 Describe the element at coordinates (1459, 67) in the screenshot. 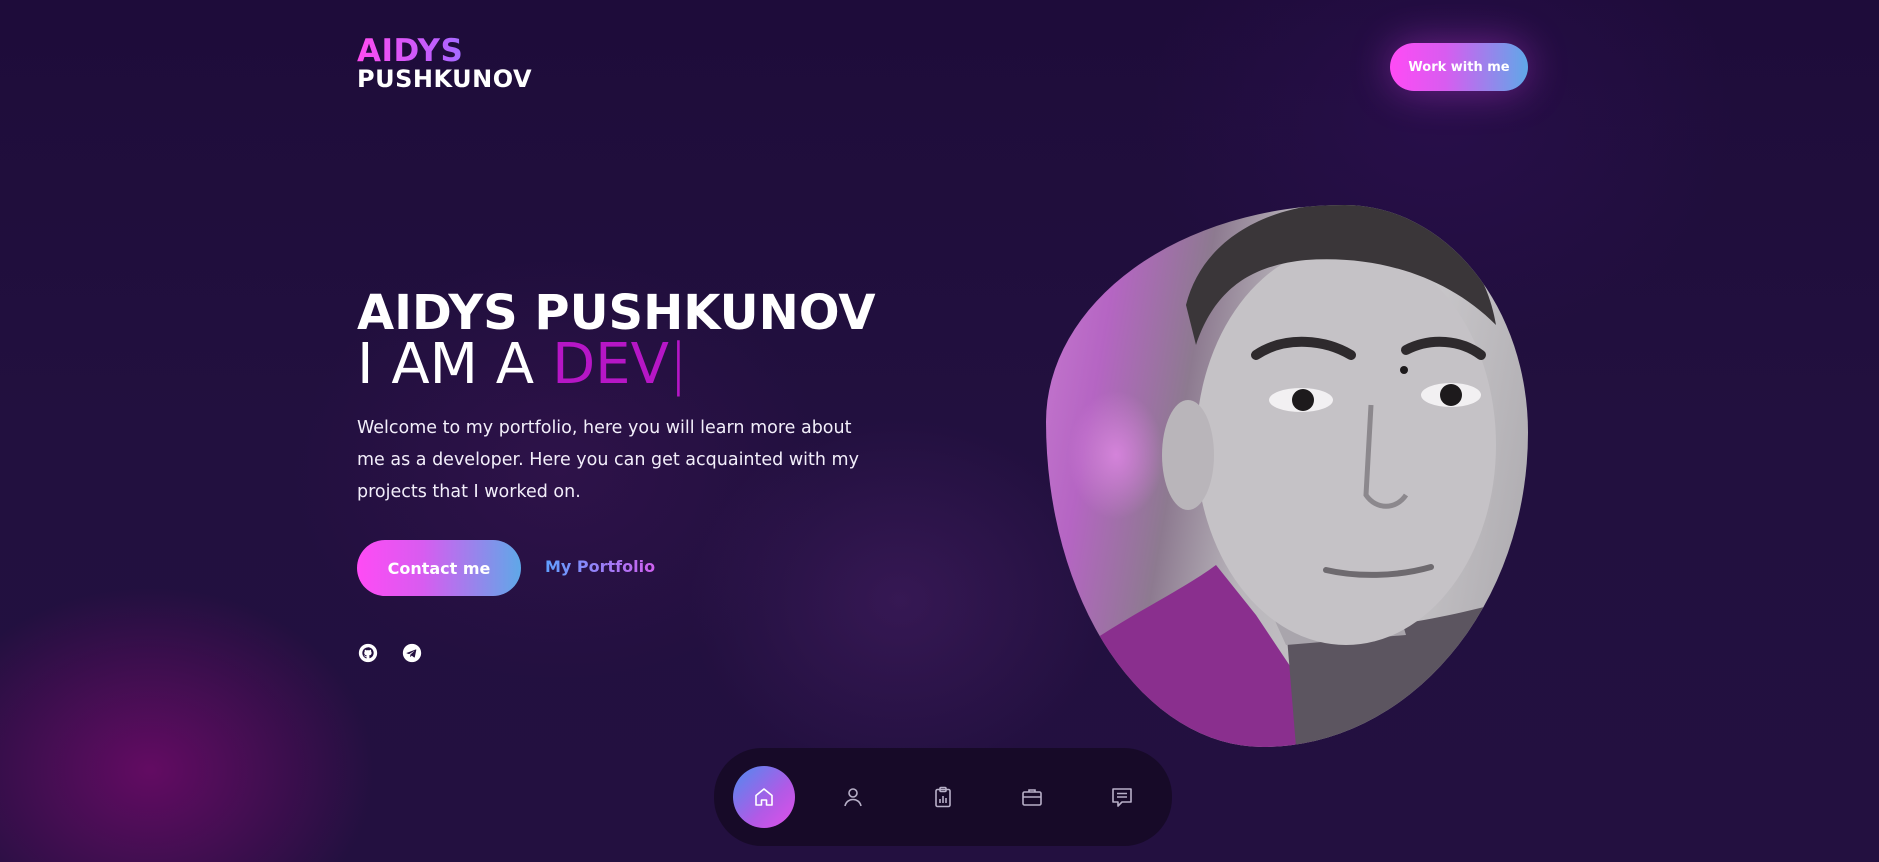

I see `work-with-me-button: Work with me` at that location.